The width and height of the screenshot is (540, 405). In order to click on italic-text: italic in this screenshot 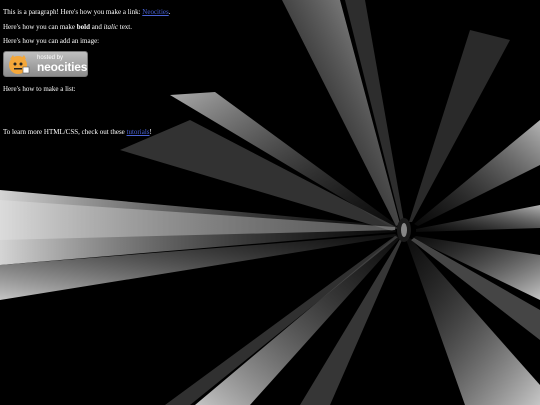, I will do `click(110, 27)`.